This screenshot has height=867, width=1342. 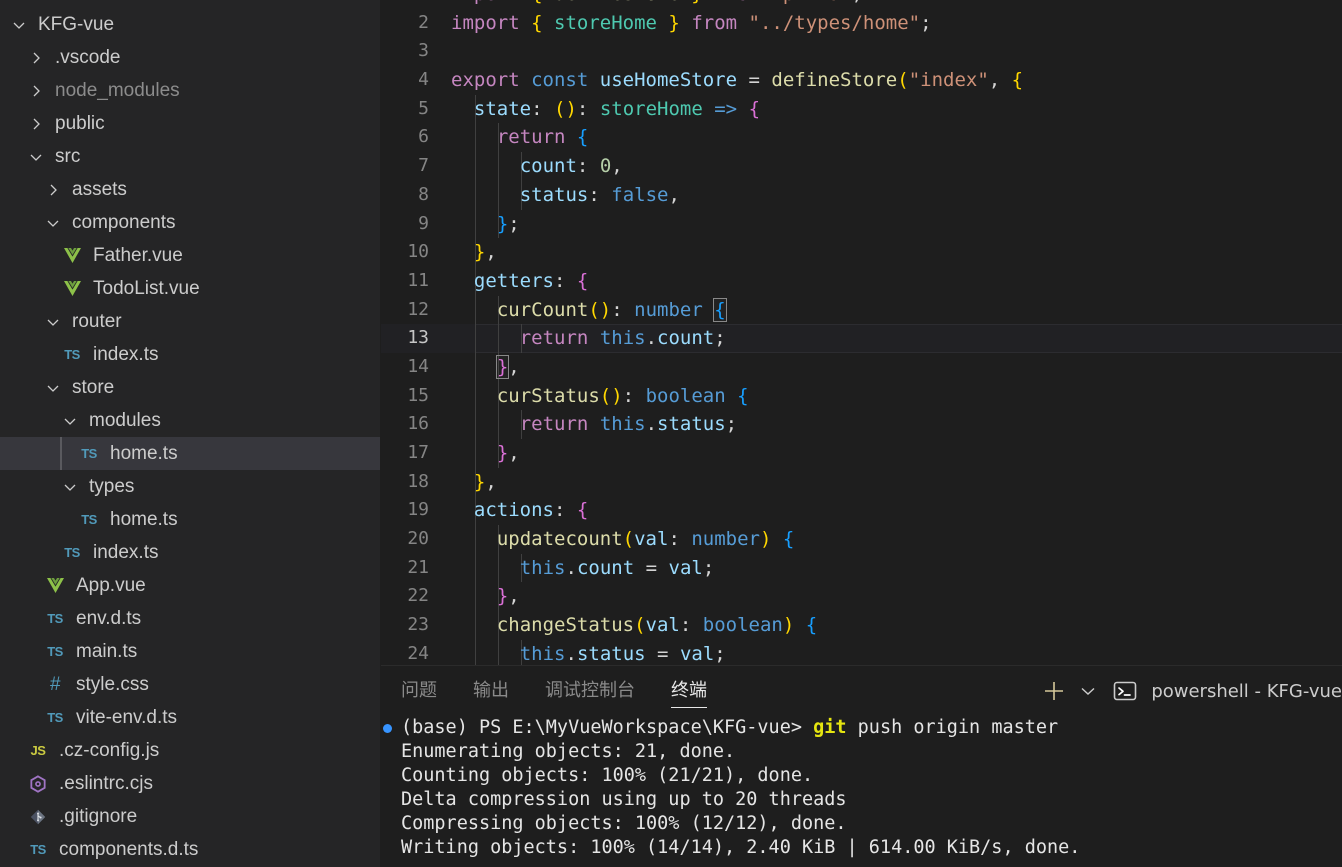 What do you see at coordinates (190, 420) in the screenshot?
I see `tree-folder-modules: modules` at bounding box center [190, 420].